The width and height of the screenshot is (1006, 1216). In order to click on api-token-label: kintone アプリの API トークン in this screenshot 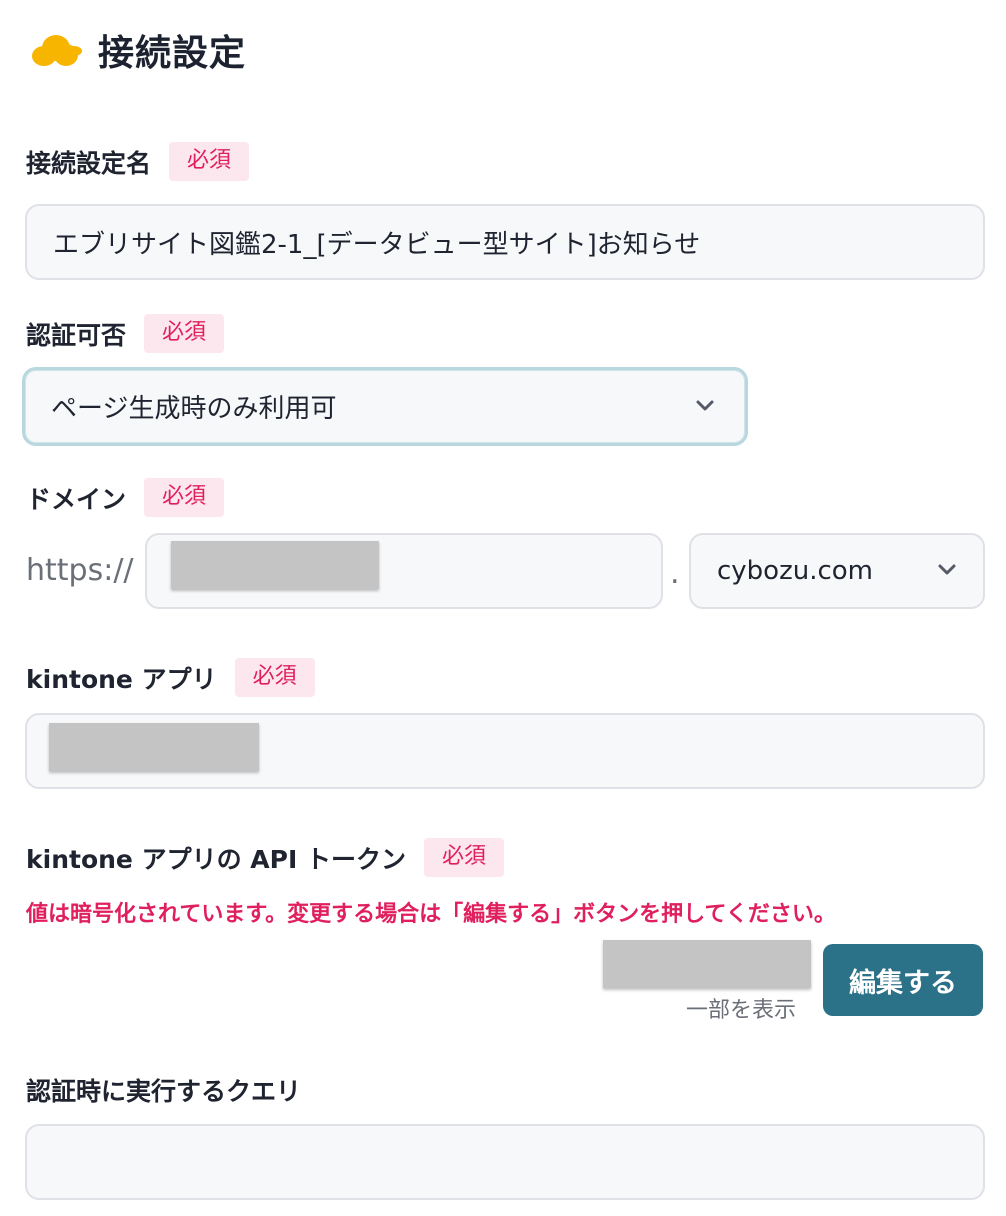, I will do `click(216, 859)`.